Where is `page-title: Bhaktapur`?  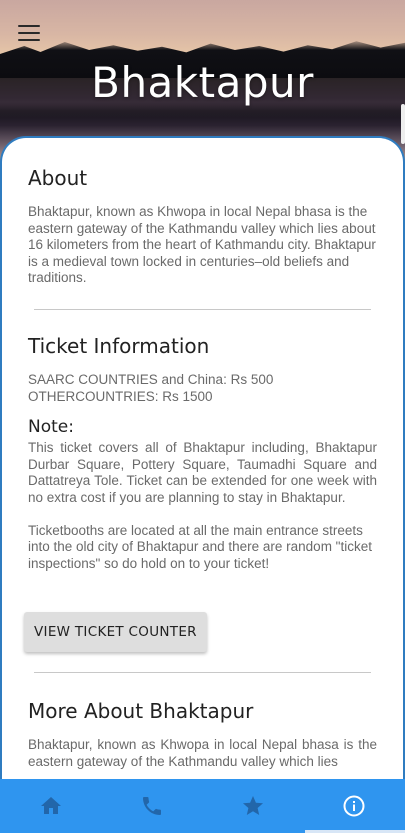 page-title: Bhaktapur is located at coordinates (202, 82).